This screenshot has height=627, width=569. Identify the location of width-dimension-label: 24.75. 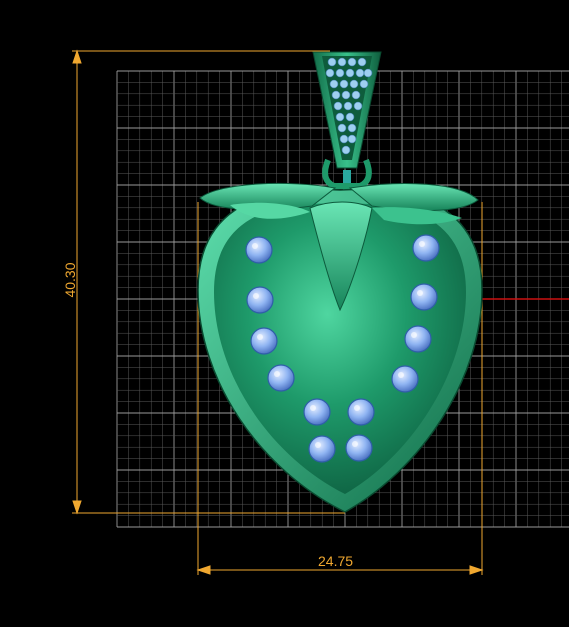
(336, 561).